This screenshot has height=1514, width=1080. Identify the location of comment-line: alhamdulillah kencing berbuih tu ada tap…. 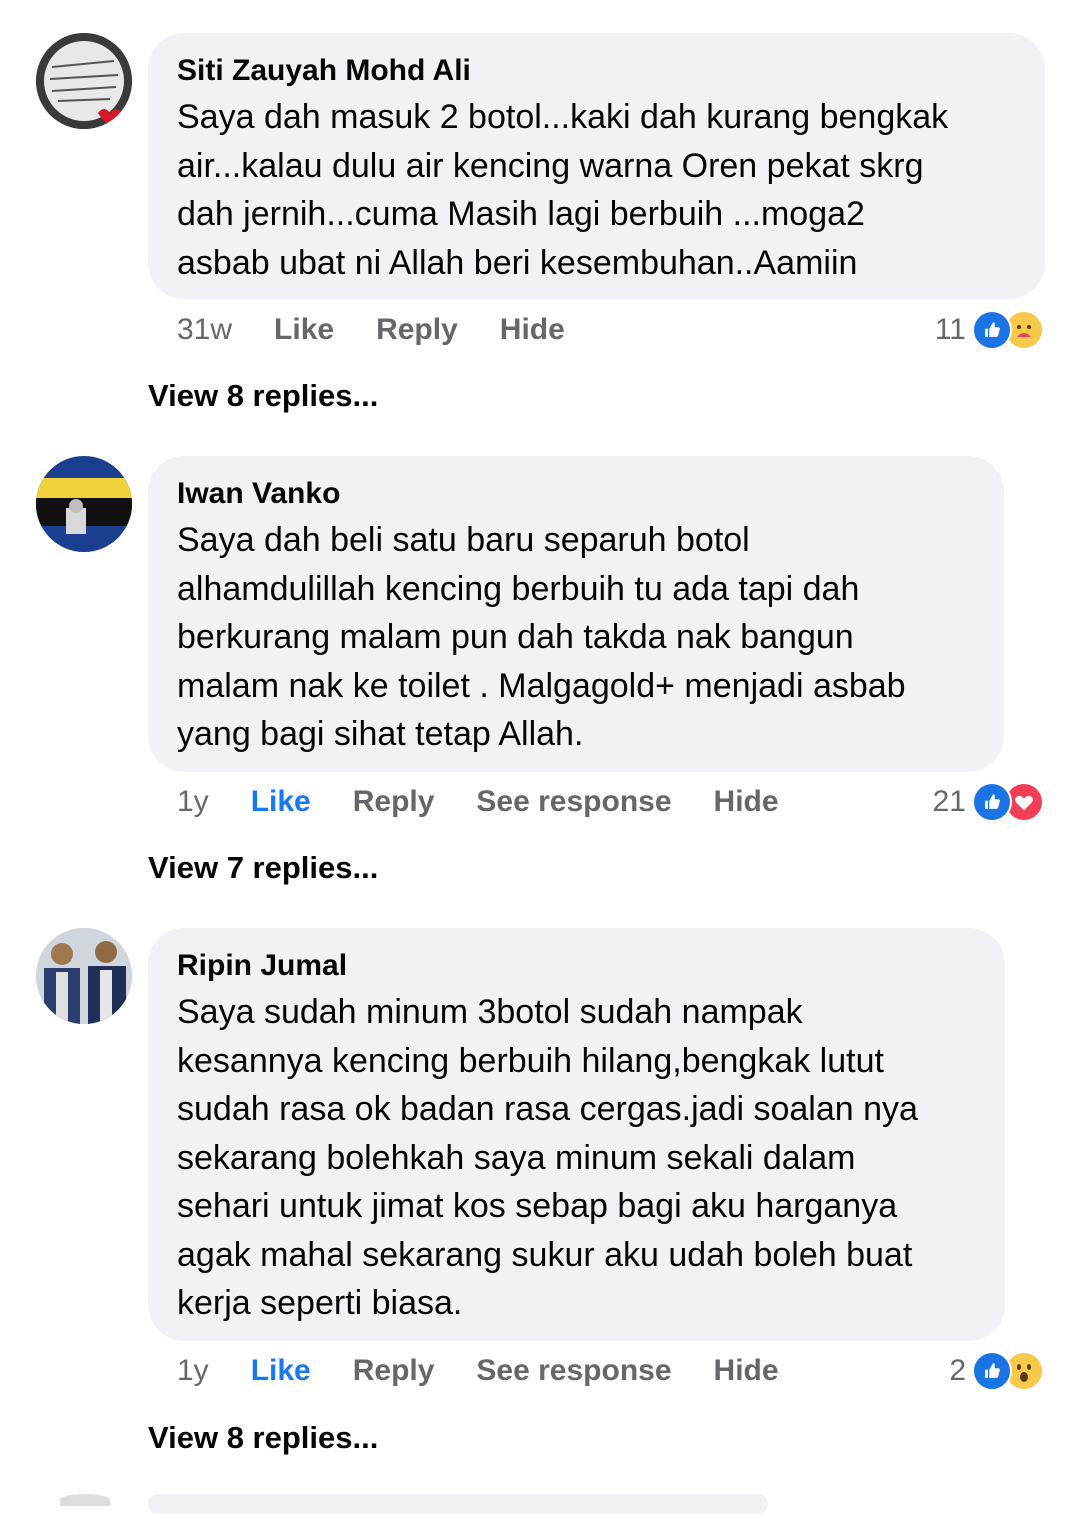
(518, 588).